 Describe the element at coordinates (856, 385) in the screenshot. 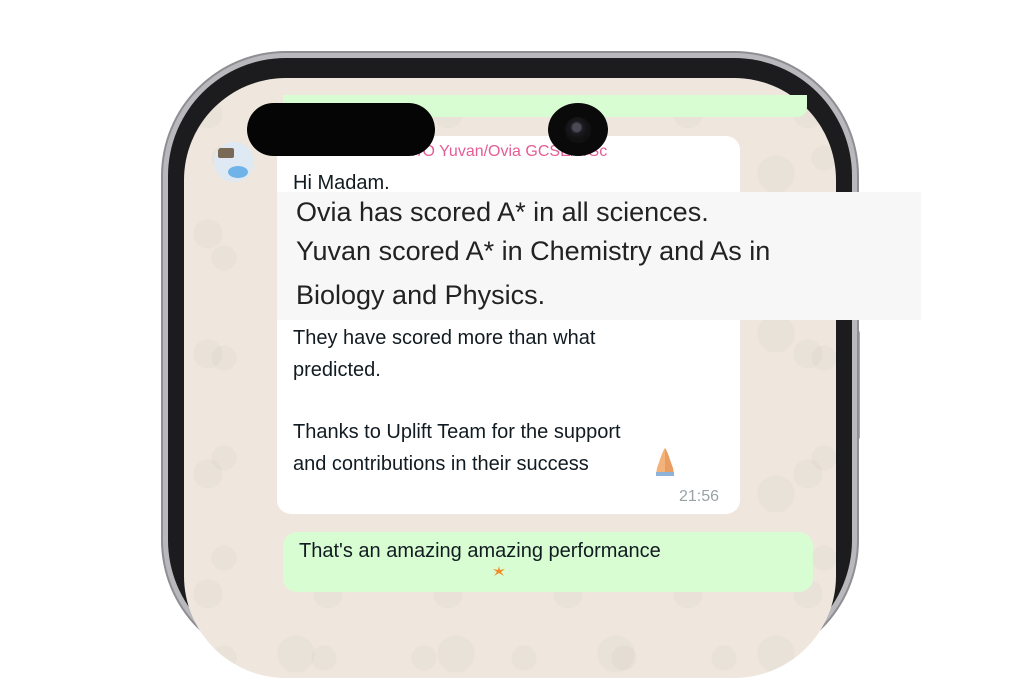

I see `phone-power-button` at that location.